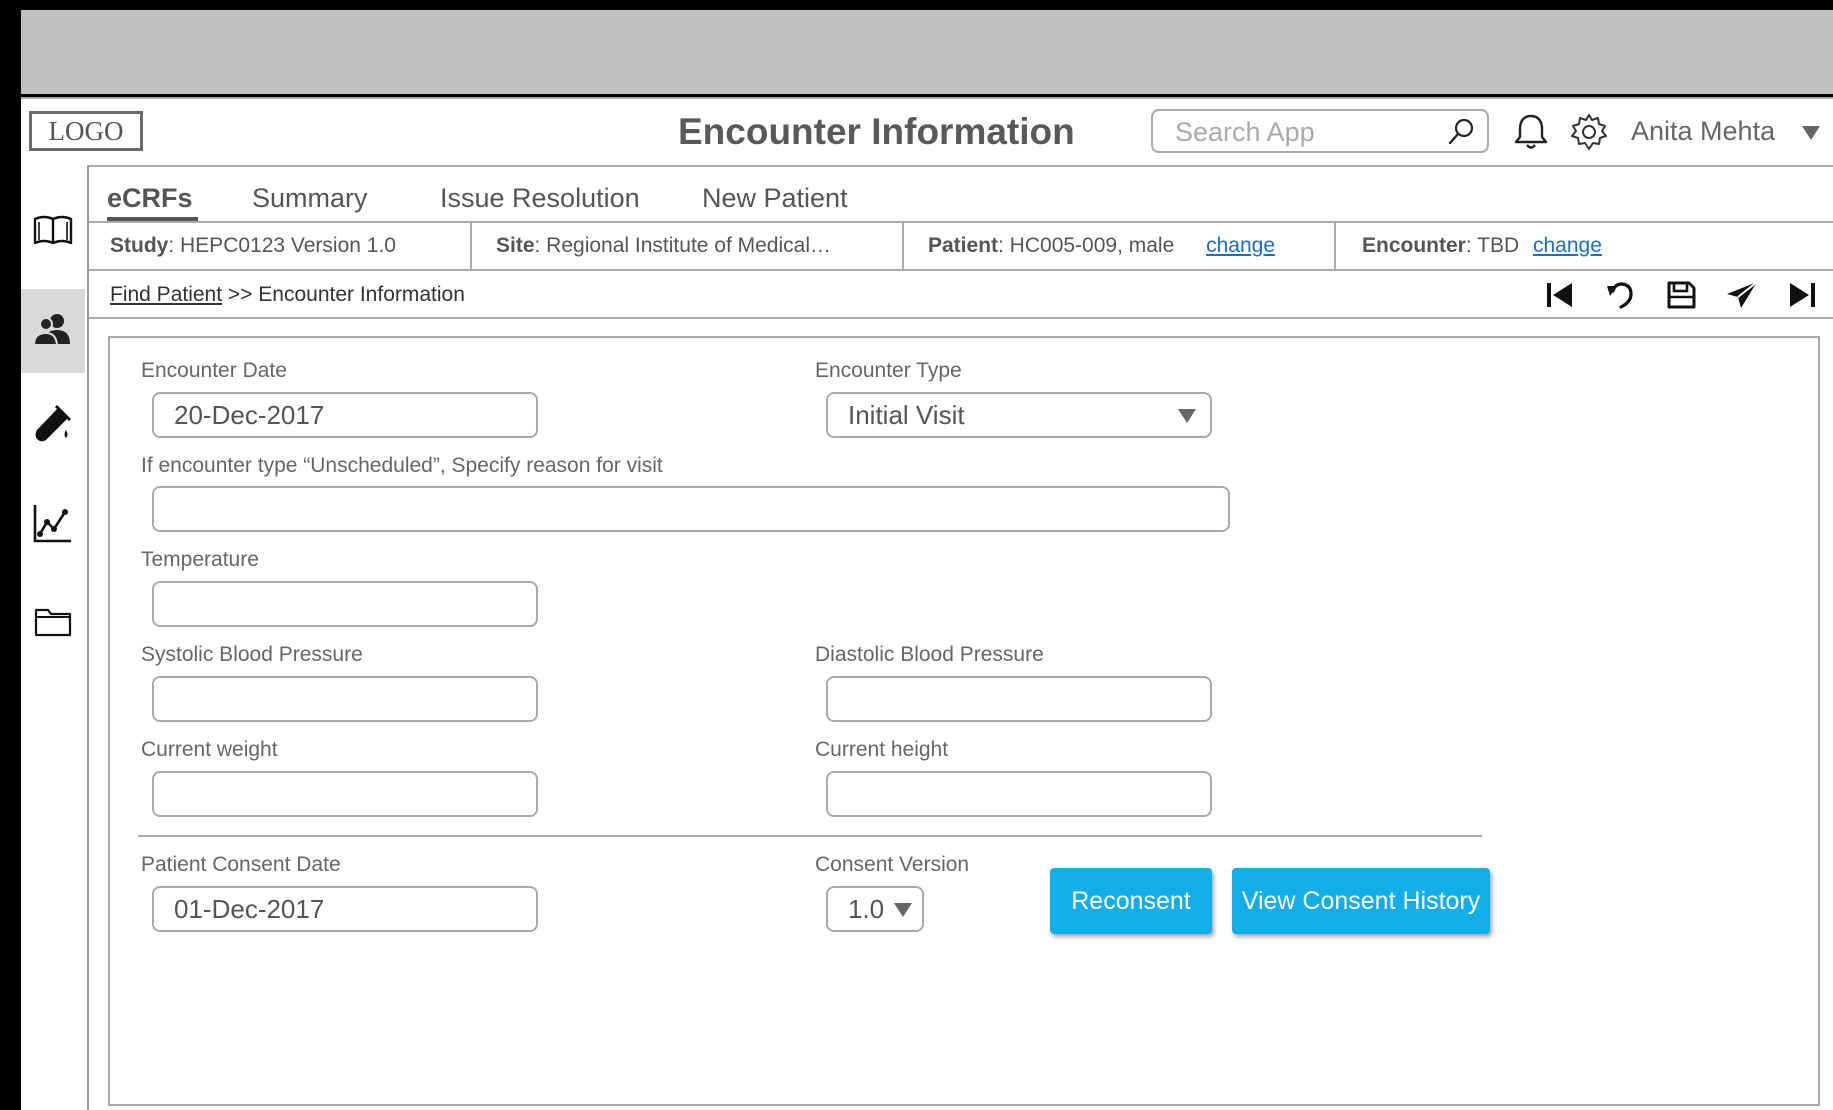 The width and height of the screenshot is (1833, 1110). What do you see at coordinates (252, 654) in the screenshot?
I see `systolic-label: Systolic Blood Pressure` at bounding box center [252, 654].